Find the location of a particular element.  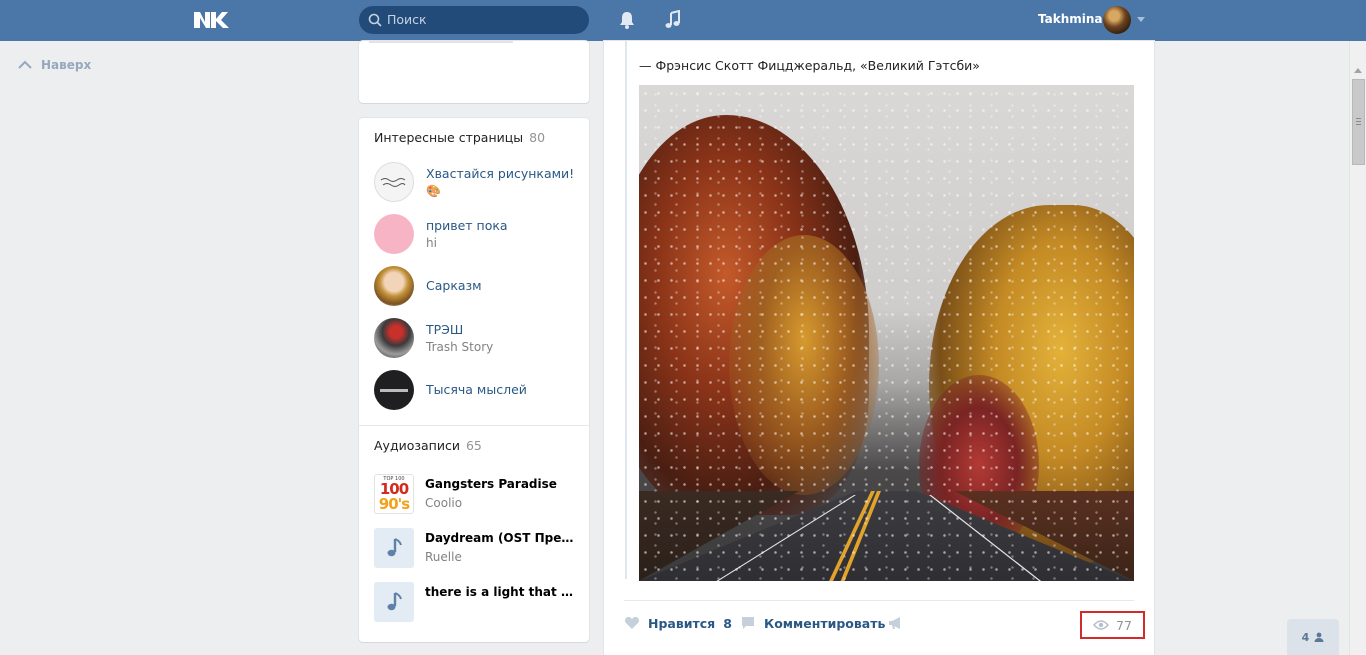

audio-track-title: Daydream (OST Прежде чем я упаду) is located at coordinates (502, 538).